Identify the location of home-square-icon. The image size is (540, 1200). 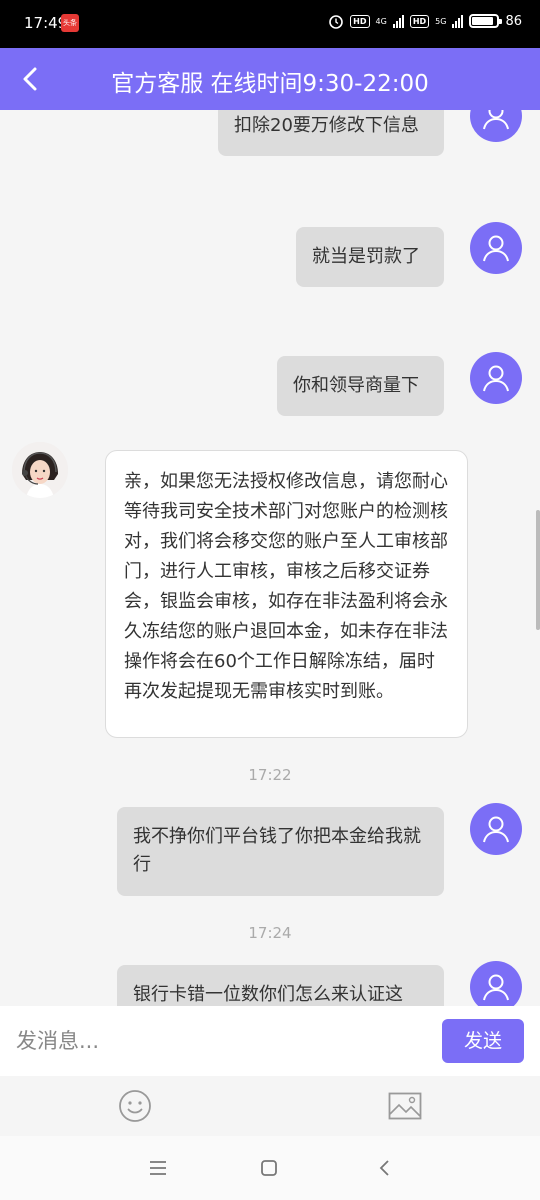
(269, 1168).